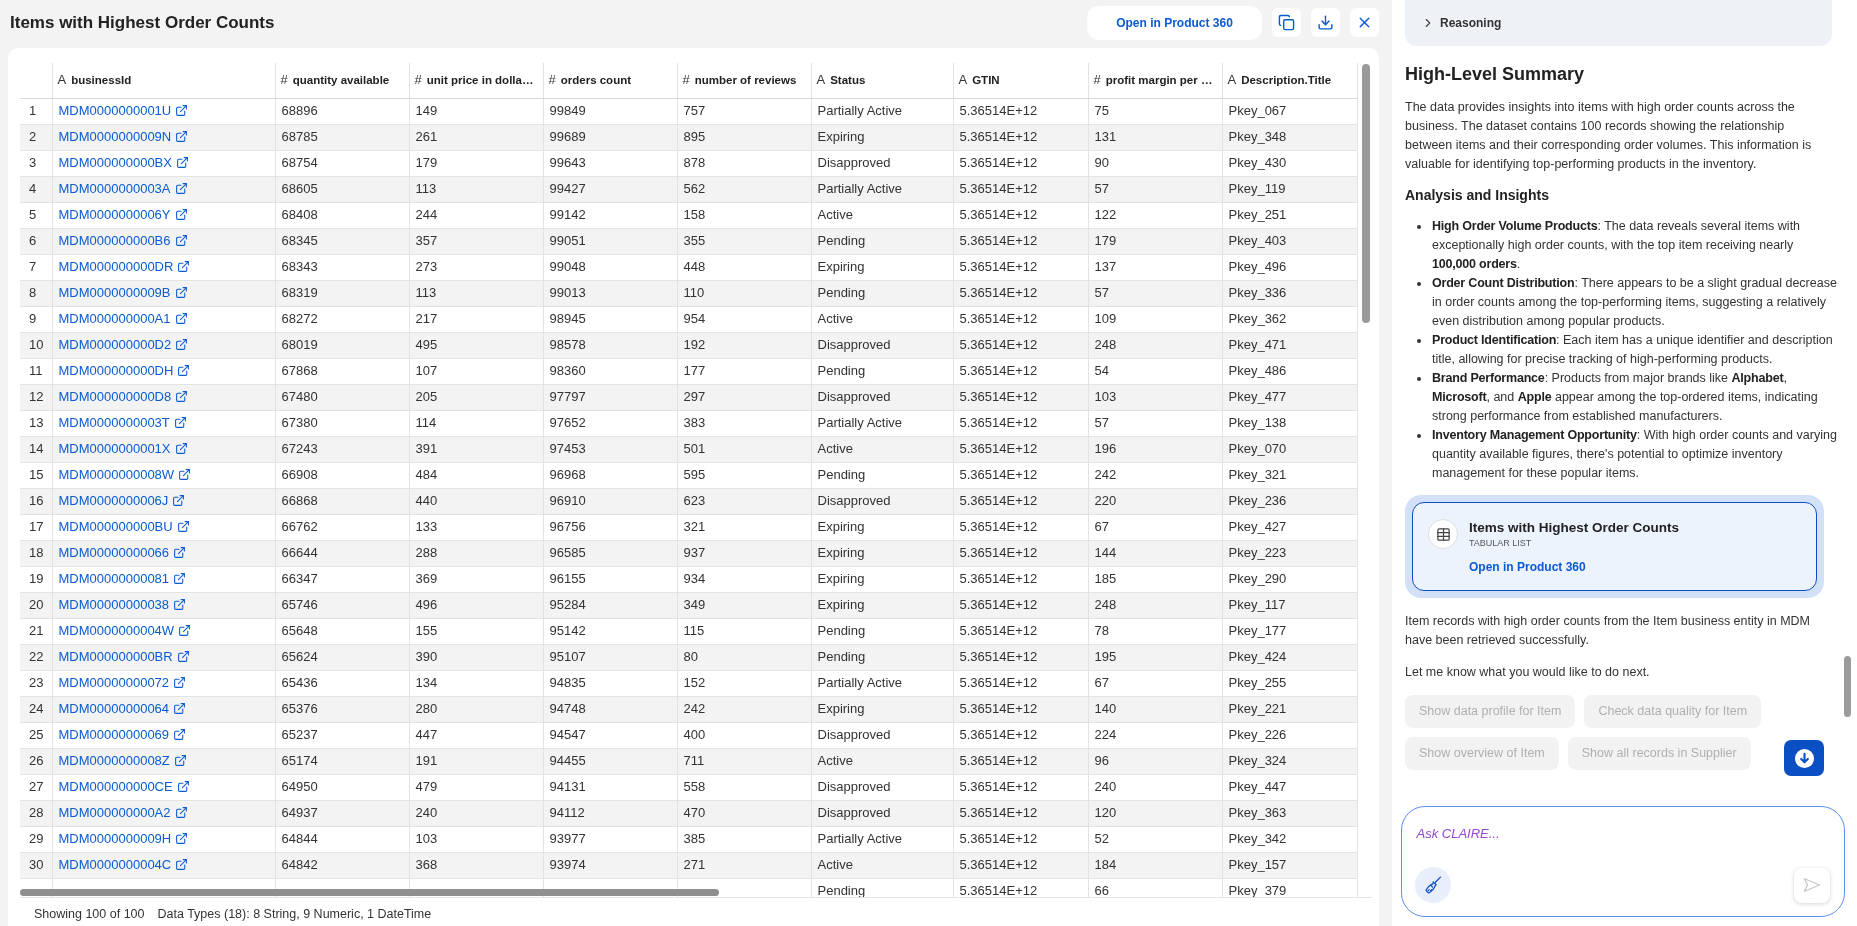  Describe the element at coordinates (115, 110) in the screenshot. I see `record-link: MDM0000000001U` at that location.